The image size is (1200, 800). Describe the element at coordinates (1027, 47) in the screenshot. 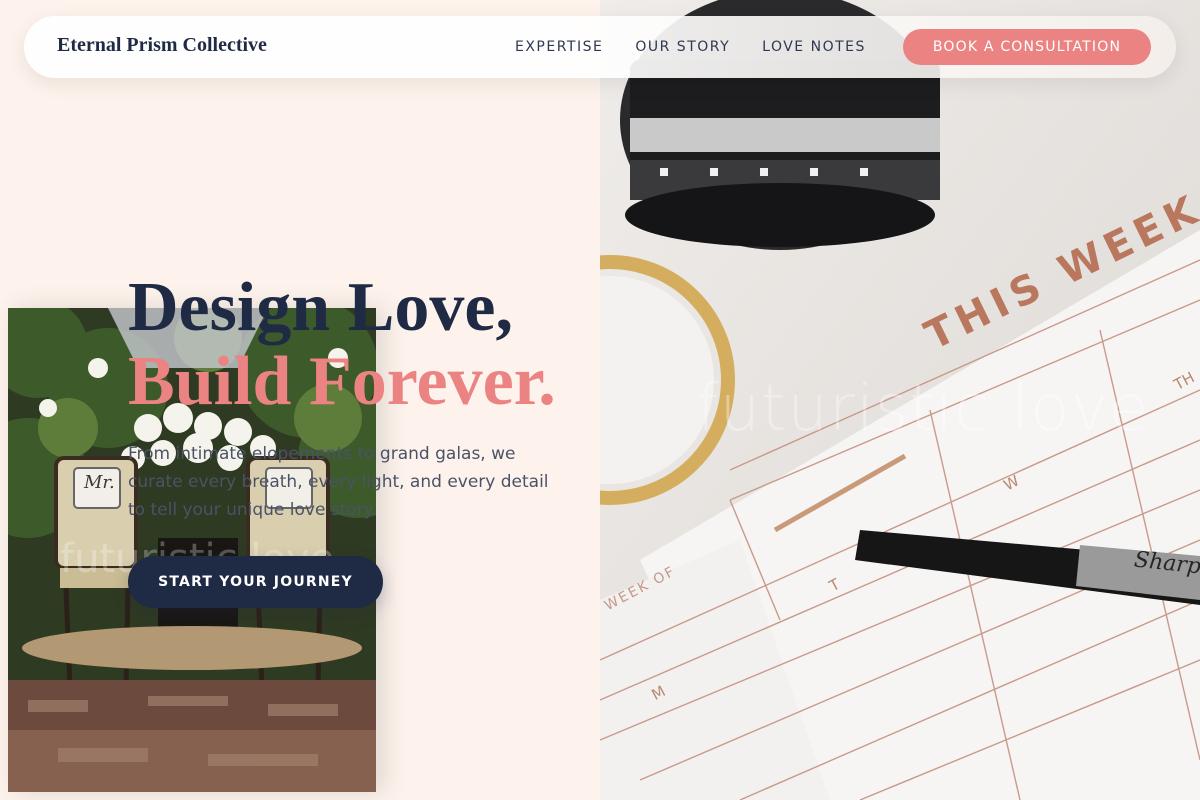

I see `book-consultation-button: BOOK A CONSULTATION` at that location.